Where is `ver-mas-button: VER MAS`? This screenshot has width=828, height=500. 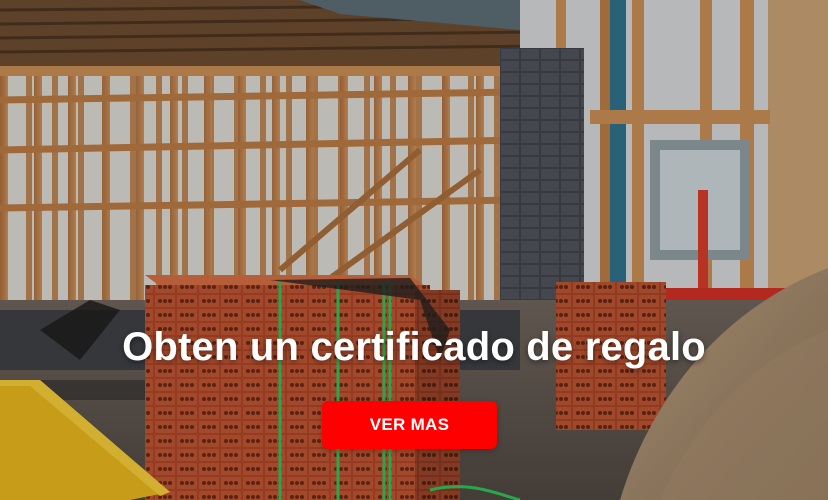 ver-mas-button: VER MAS is located at coordinates (409, 425).